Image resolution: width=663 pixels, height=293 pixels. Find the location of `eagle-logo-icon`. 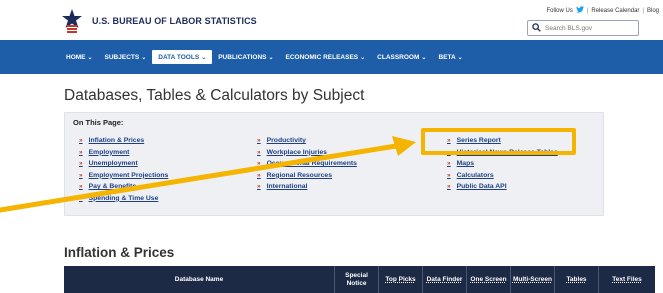

eagle-logo-icon is located at coordinates (72, 21).